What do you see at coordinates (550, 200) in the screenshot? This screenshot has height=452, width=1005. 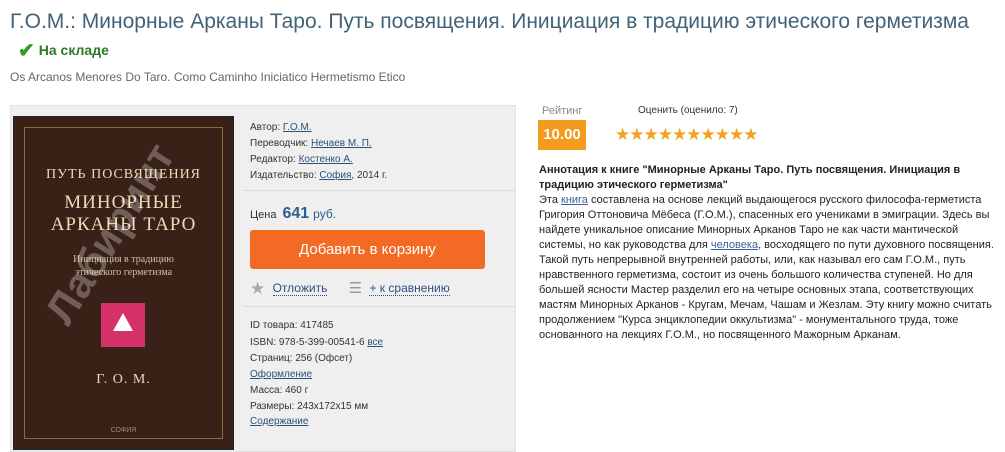 I see `annotation-text-part: Эта` at bounding box center [550, 200].